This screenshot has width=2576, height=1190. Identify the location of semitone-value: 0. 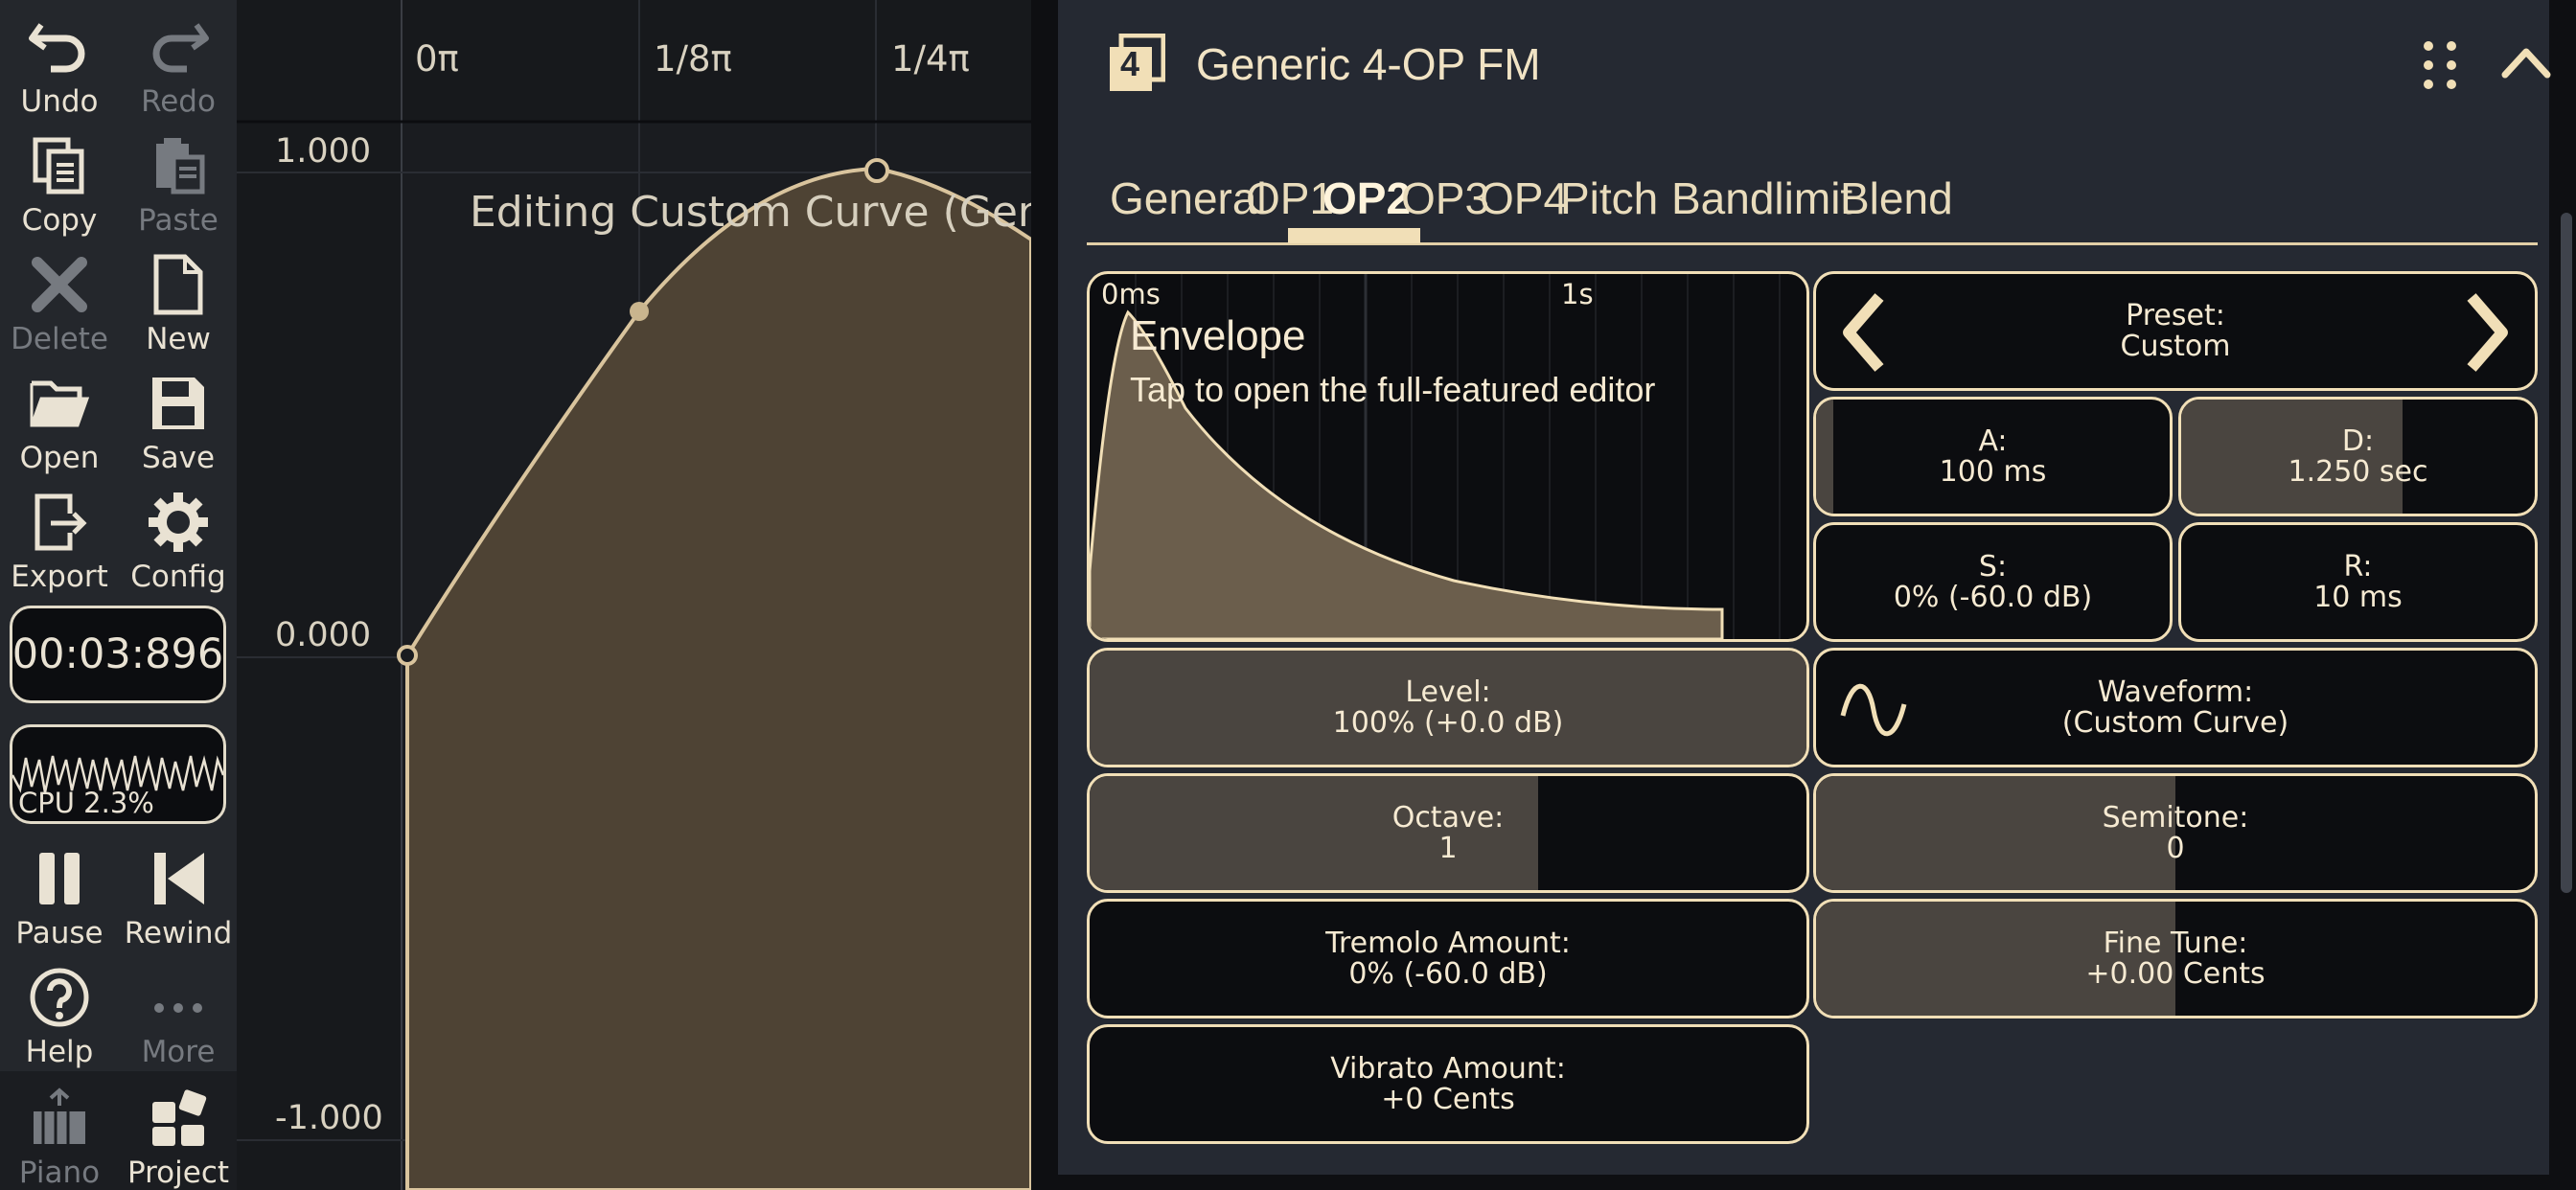
(2175, 848).